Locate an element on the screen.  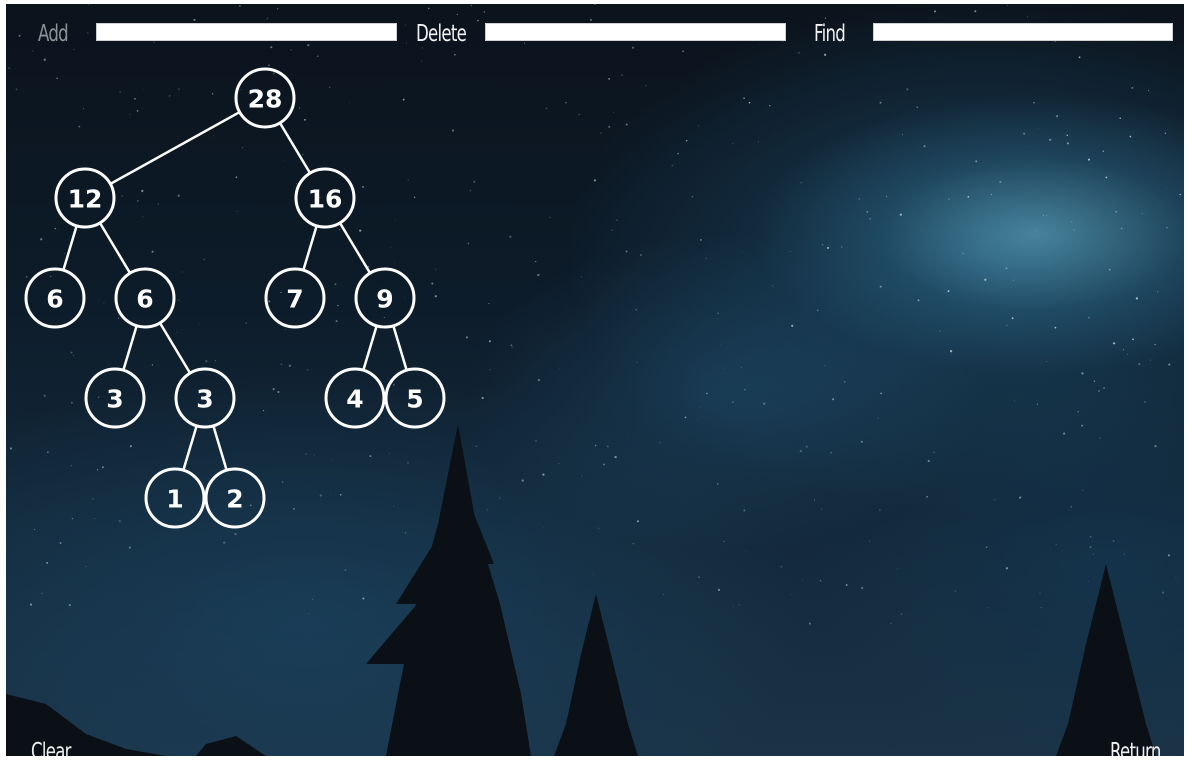
tree-node: 7 is located at coordinates (295, 298).